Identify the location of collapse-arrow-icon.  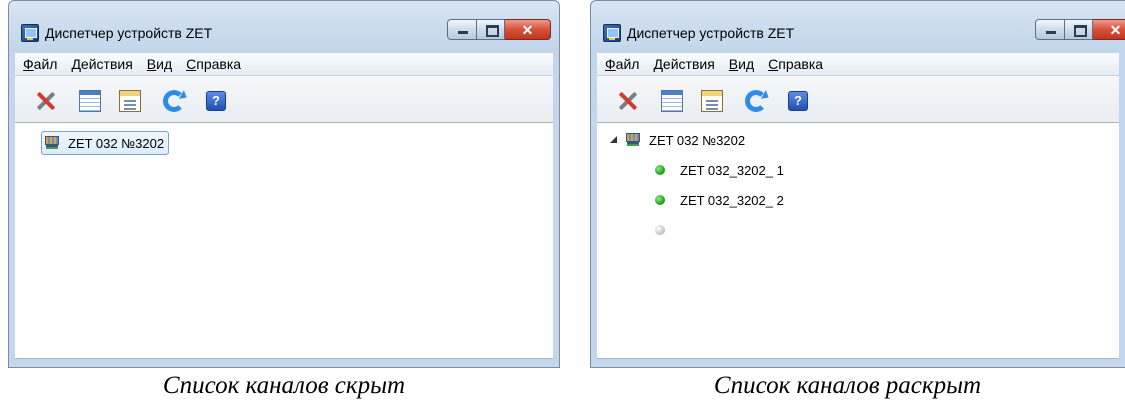
(614, 140).